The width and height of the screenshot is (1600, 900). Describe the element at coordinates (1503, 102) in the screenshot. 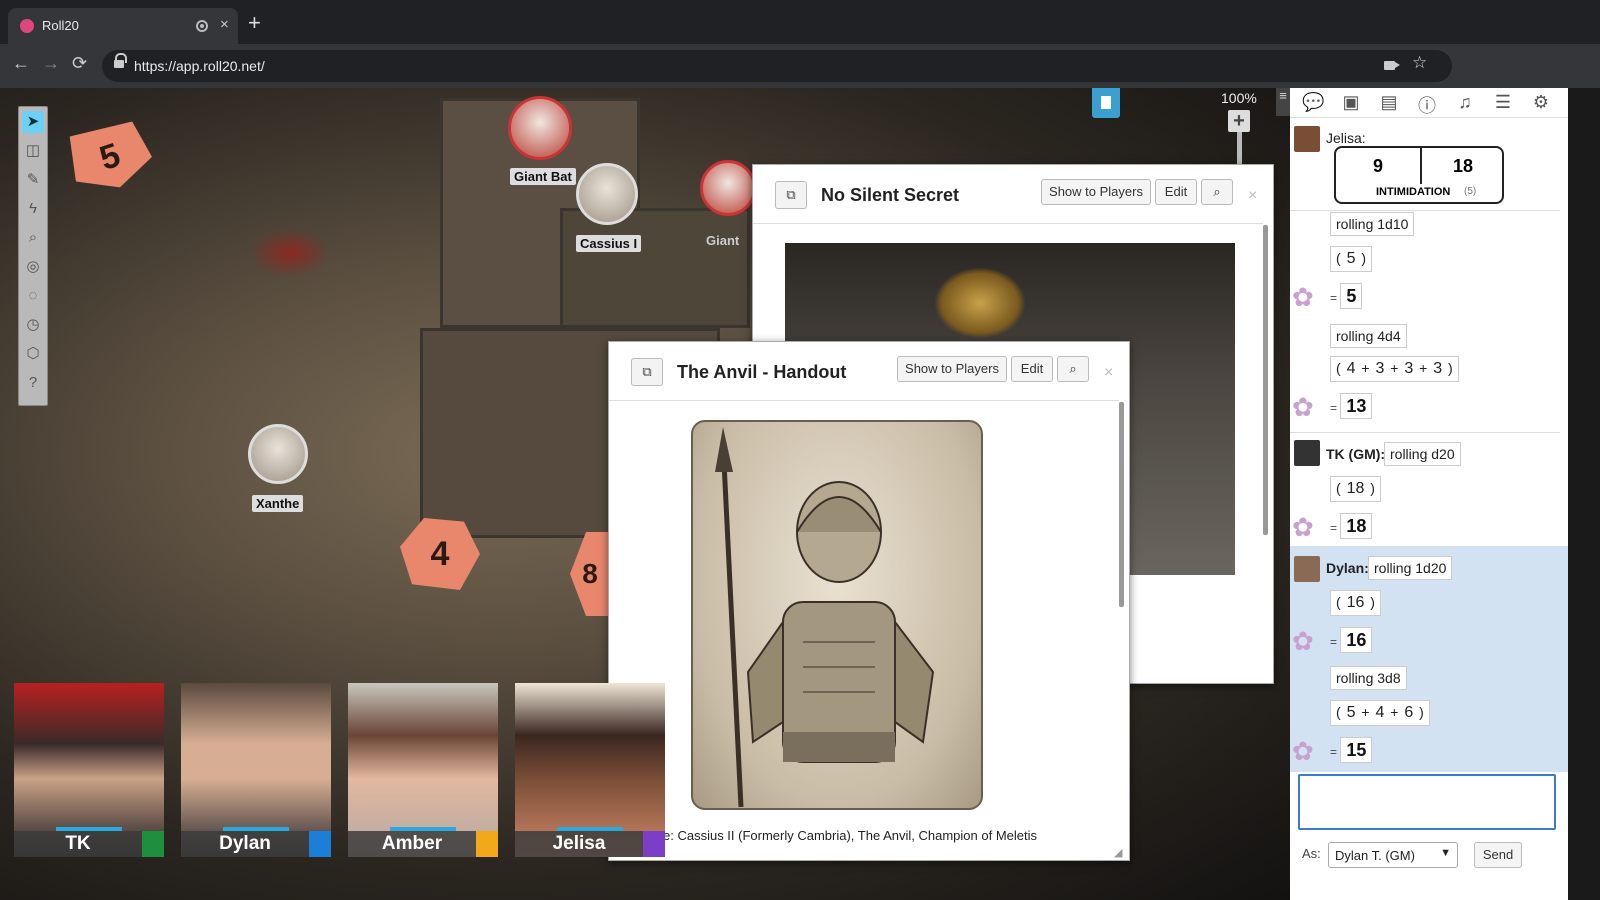

I see `collection-tab-icon: ☰` at that location.